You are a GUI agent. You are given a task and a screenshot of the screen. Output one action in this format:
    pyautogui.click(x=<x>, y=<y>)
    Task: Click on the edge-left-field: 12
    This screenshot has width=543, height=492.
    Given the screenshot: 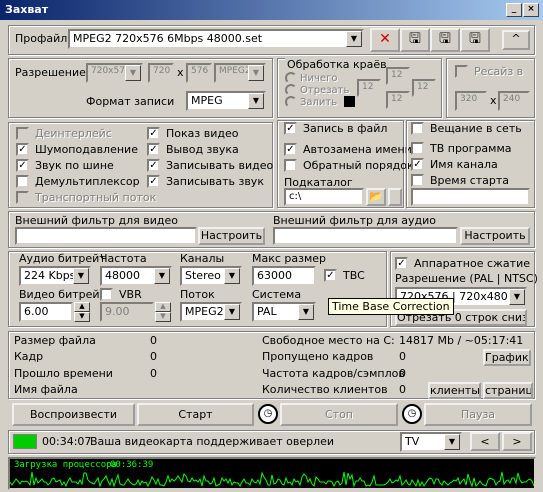 What is the action you would take?
    pyautogui.click(x=369, y=88)
    